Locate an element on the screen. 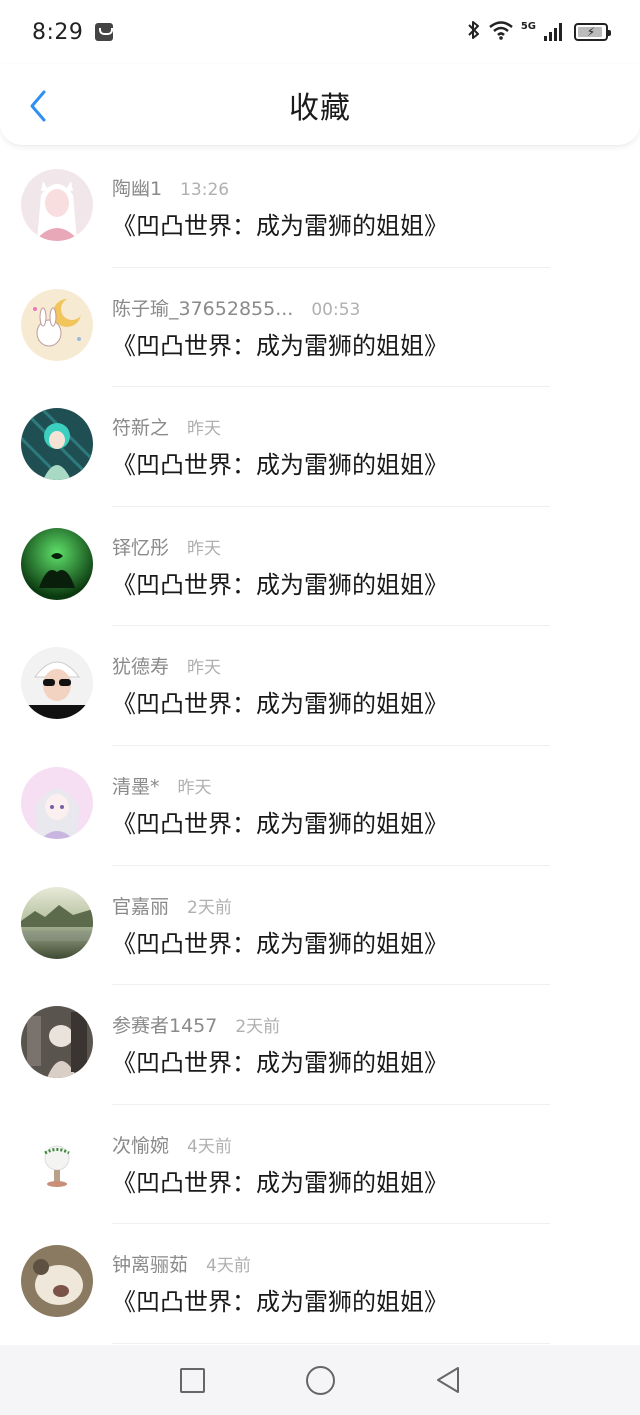 This screenshot has height=1415, width=640. back-button is located at coordinates (38, 106).